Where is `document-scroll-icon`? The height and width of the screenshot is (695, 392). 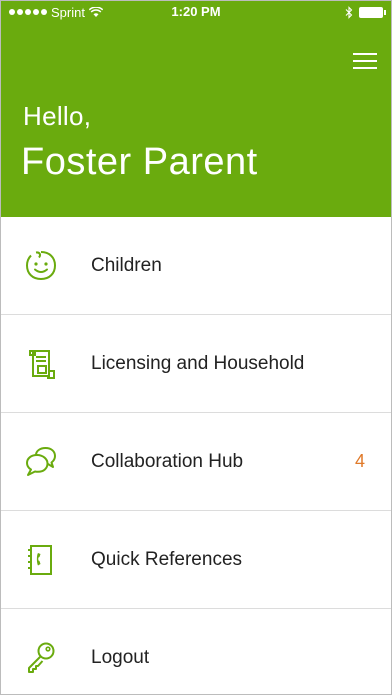
document-scroll-icon is located at coordinates (41, 364).